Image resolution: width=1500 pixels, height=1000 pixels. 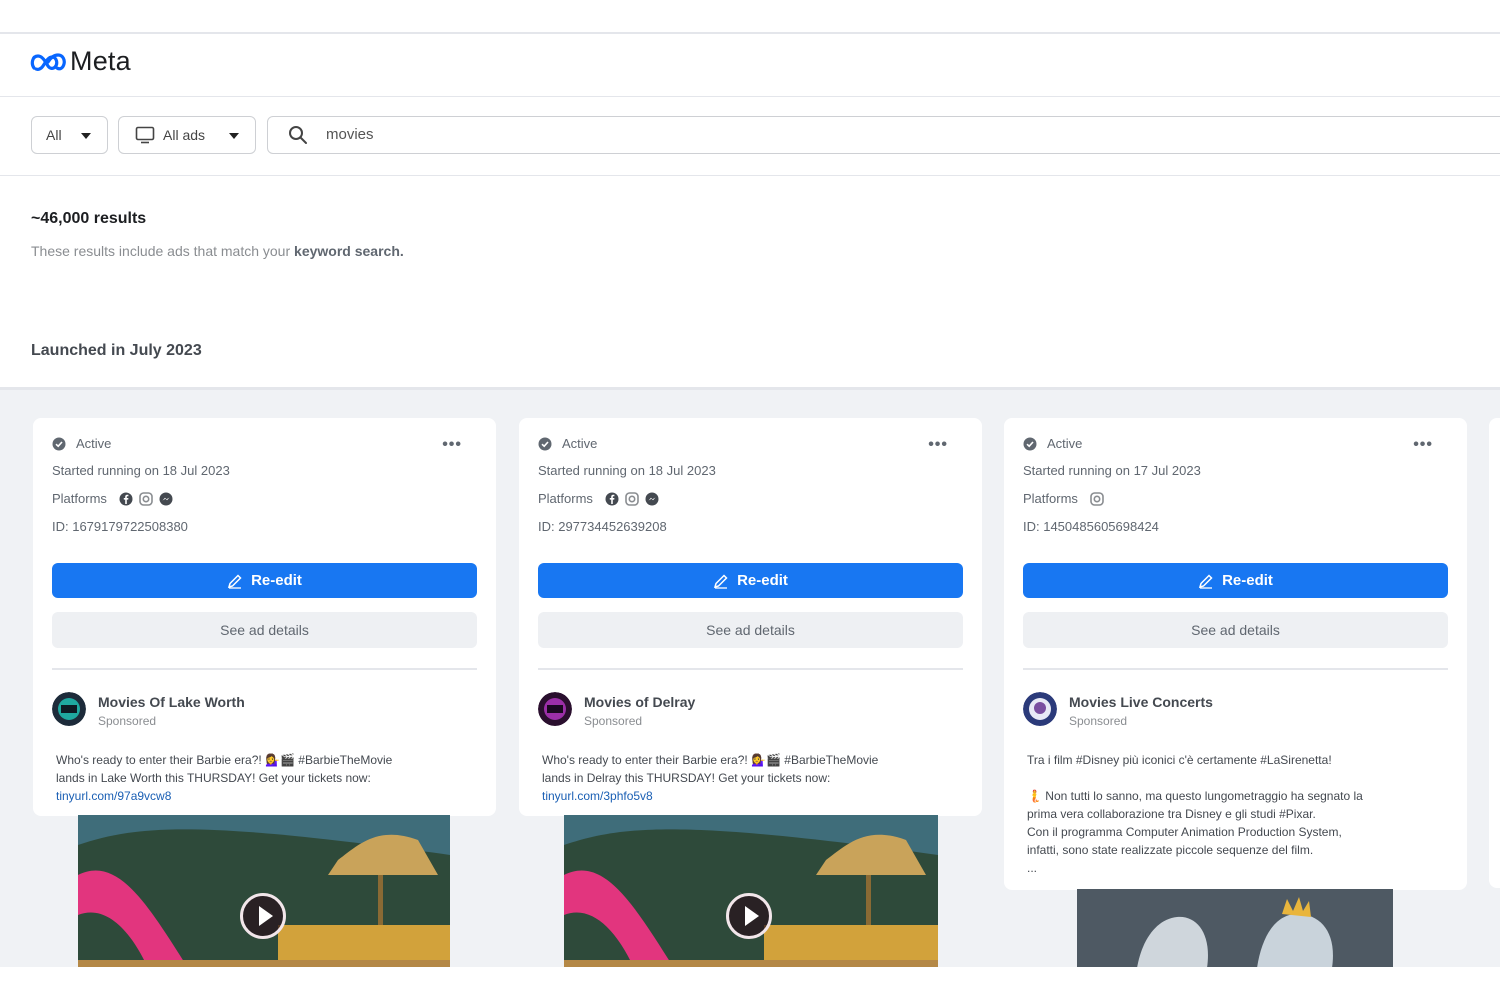 I want to click on monitor-icon, so click(x=145, y=135).